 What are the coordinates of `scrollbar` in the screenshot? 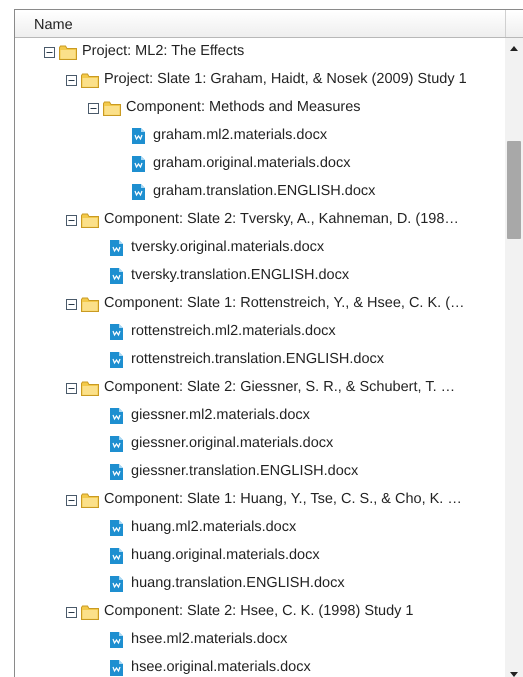 It's located at (514, 357).